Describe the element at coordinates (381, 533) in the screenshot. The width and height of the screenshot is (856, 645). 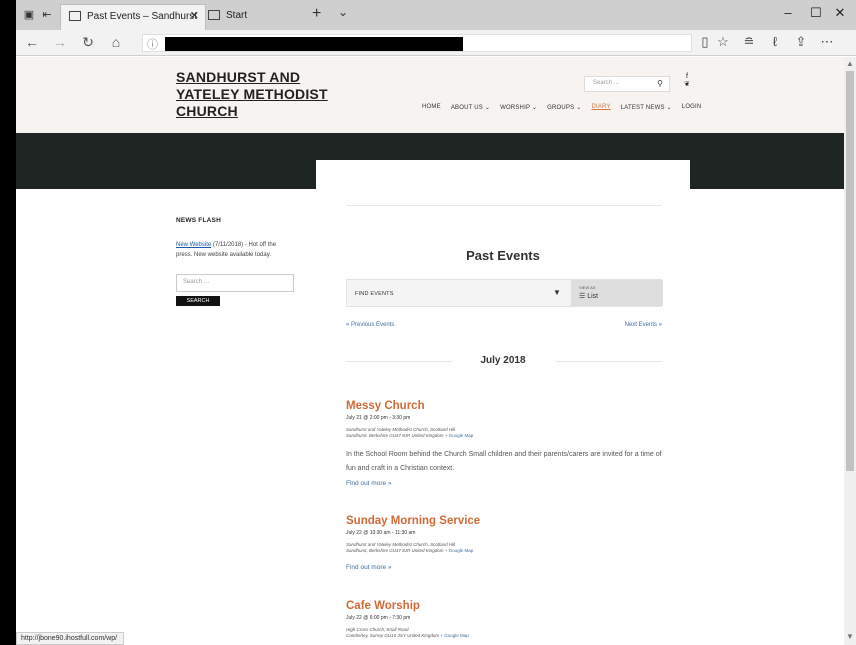
I see `event-date: July 22 @ 10:30 am - 11:30 am` at that location.